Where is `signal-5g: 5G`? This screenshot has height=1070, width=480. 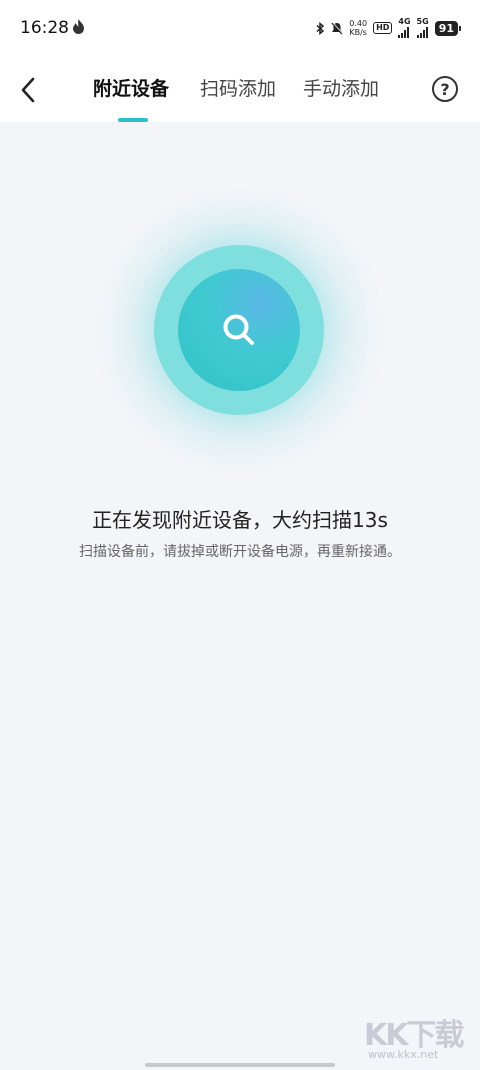
signal-5g: 5G is located at coordinates (422, 27).